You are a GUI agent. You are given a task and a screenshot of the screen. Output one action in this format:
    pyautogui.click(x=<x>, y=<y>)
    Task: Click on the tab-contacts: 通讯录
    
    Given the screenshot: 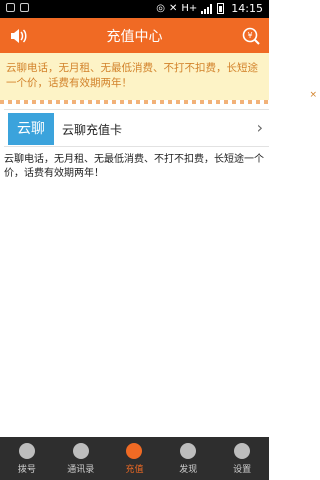 What is the action you would take?
    pyautogui.click(x=81, y=458)
    